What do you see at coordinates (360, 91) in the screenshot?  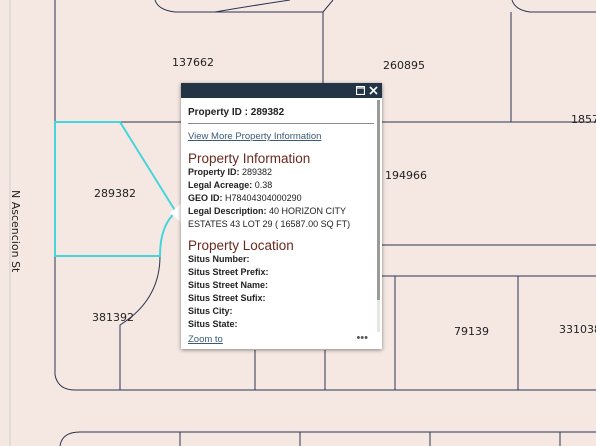 I see `maximize-icon` at bounding box center [360, 91].